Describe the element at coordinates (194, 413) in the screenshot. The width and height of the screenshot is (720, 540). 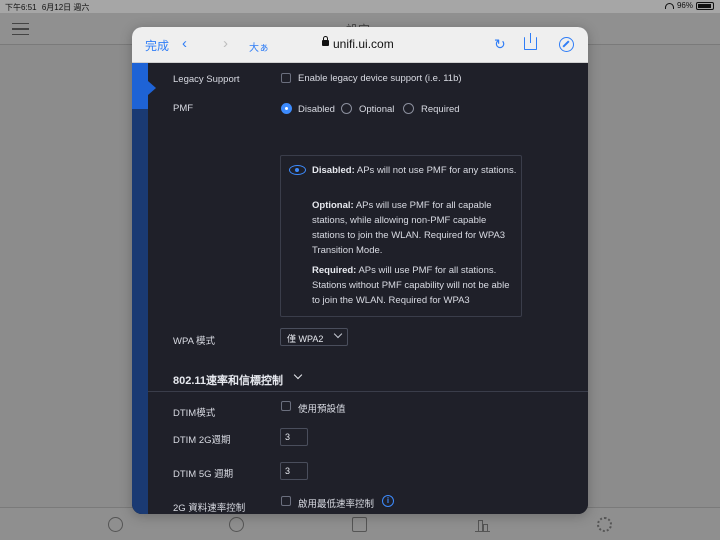
I see `dtim-mode-label: DTIM模式` at that location.